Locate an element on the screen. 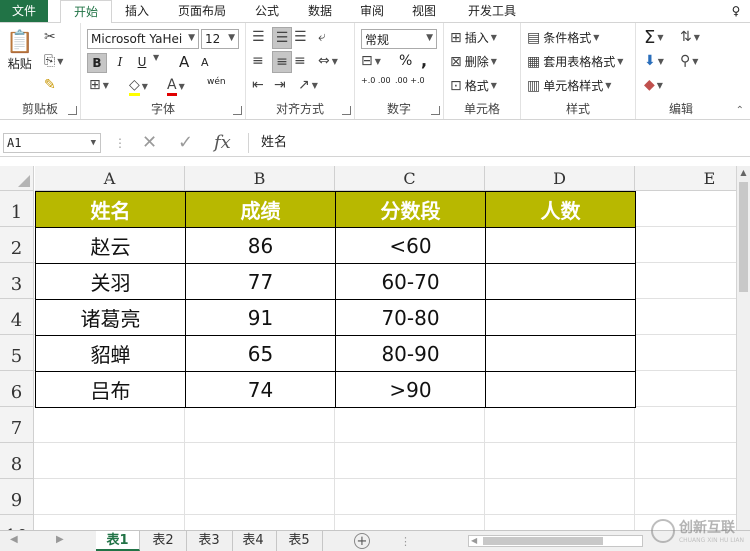 The image size is (750, 551). table-cell: <60 is located at coordinates (410, 245).